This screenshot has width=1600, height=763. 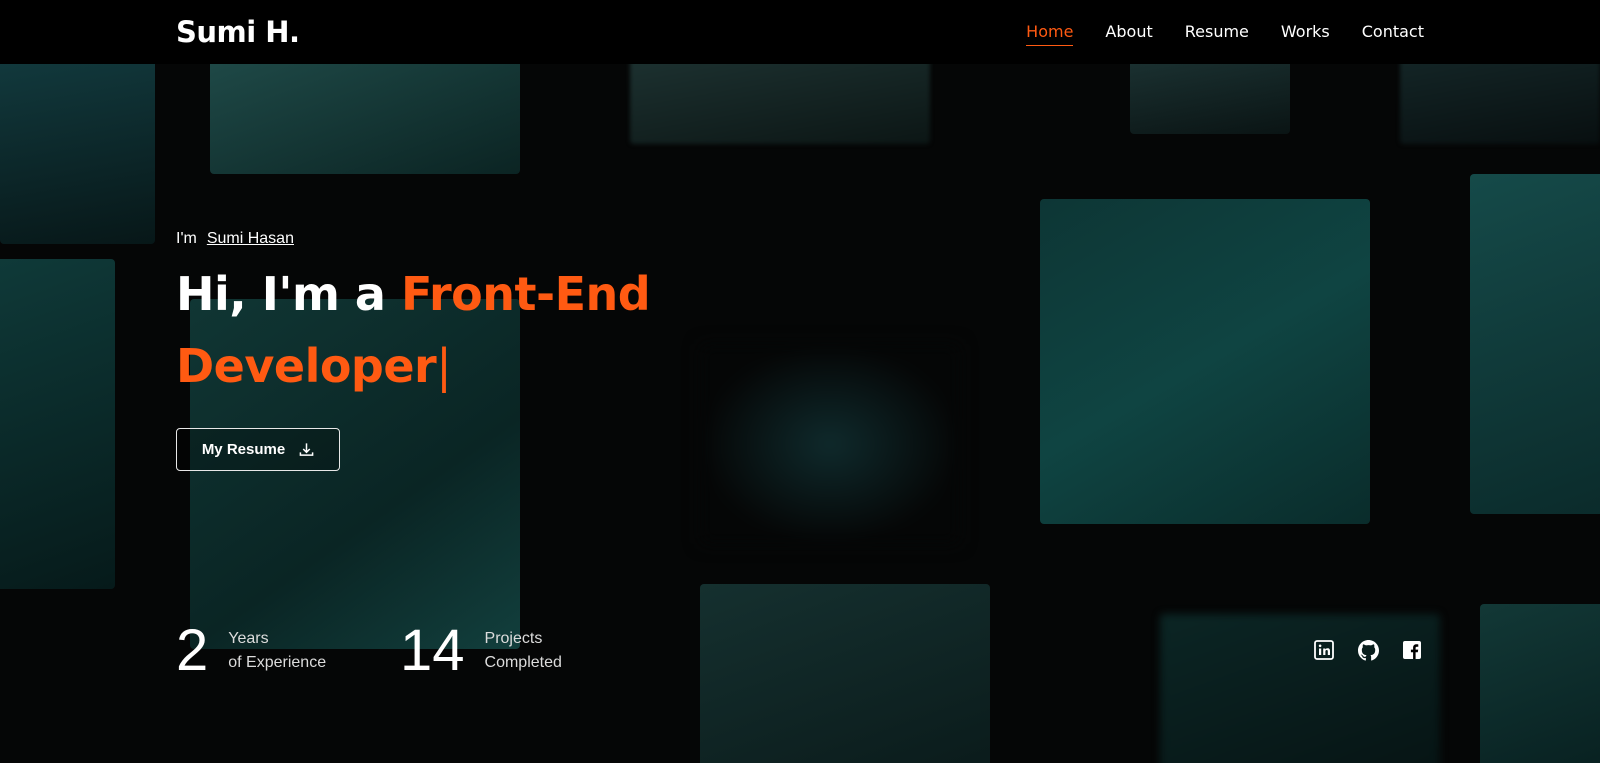 I want to click on stat-experience-value: 2, so click(x=192, y=650).